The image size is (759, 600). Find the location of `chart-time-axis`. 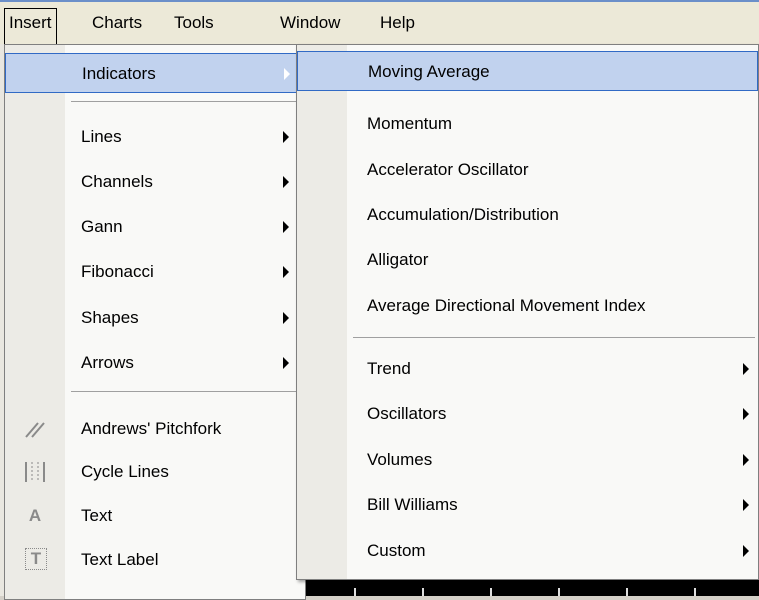

chart-time-axis is located at coordinates (532, 588).